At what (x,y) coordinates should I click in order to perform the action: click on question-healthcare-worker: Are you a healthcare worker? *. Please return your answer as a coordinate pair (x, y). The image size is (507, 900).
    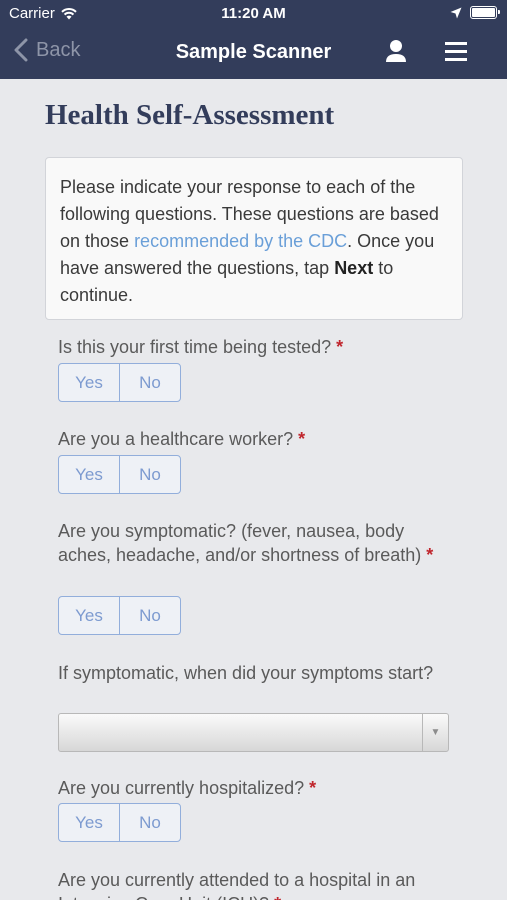
    Looking at the image, I should click on (258, 439).